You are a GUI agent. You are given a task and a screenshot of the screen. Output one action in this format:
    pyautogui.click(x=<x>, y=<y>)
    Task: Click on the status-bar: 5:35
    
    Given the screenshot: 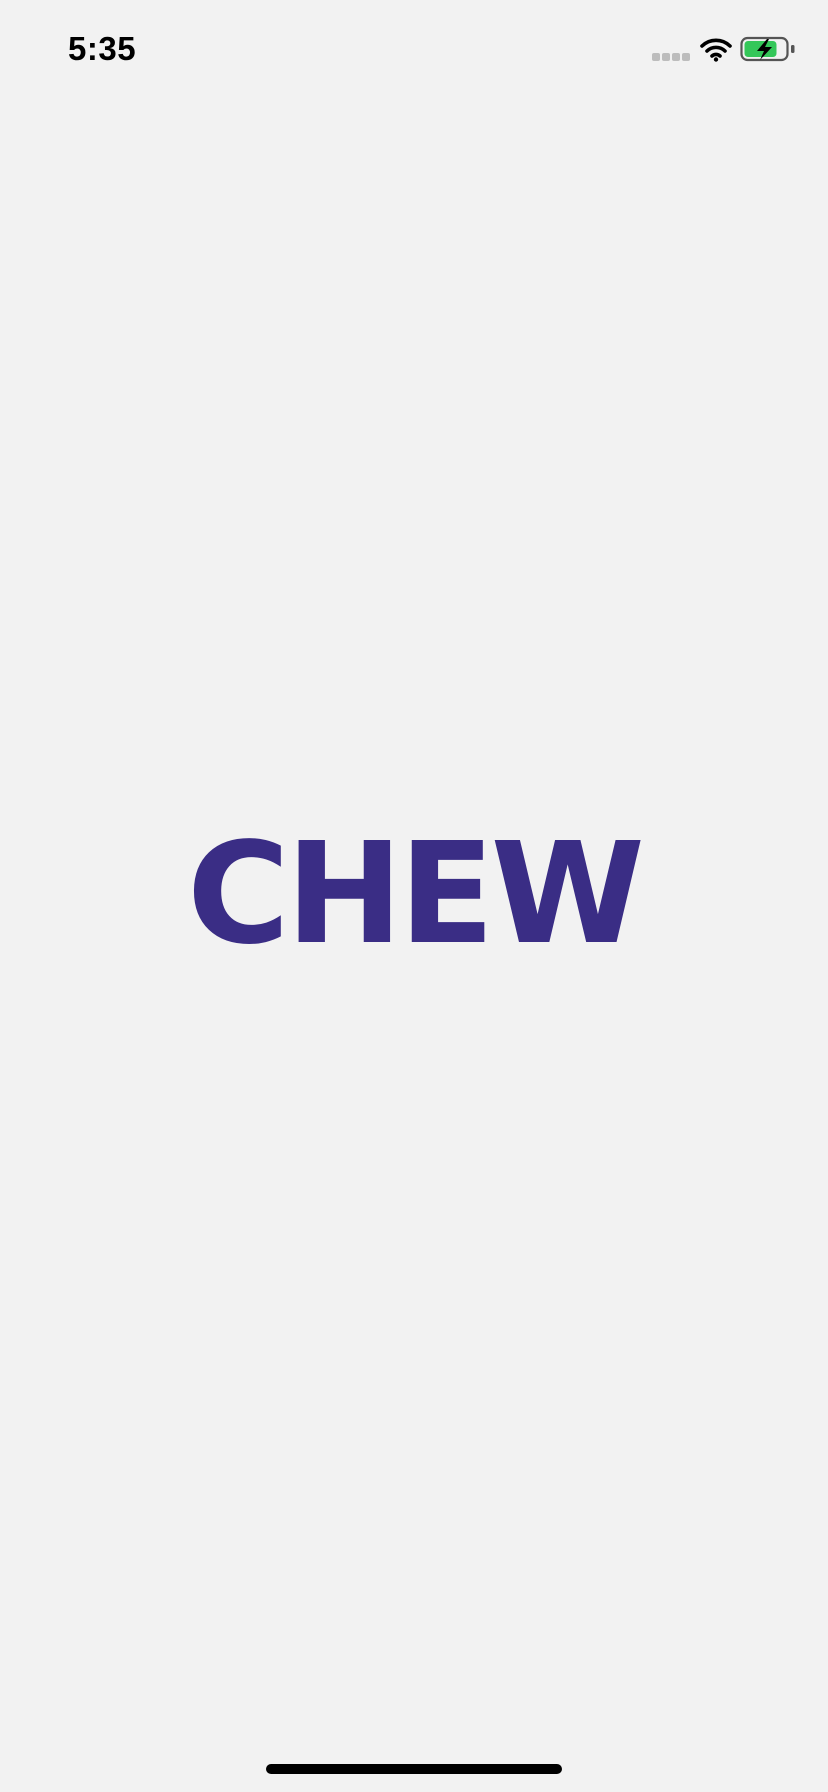 What is the action you would take?
    pyautogui.click(x=414, y=50)
    